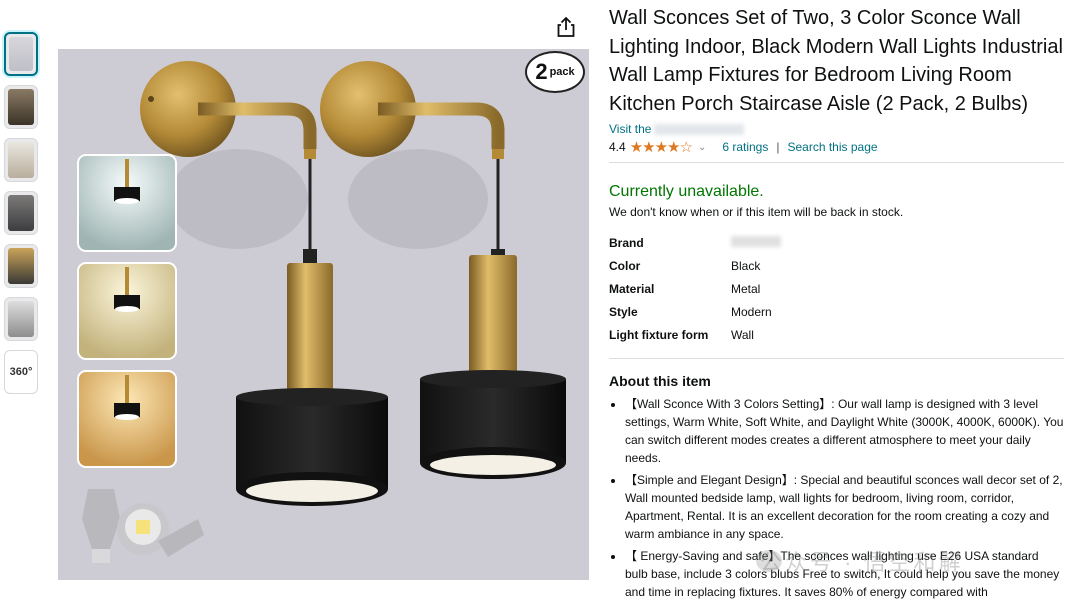  I want to click on about-heading: About this item, so click(660, 381).